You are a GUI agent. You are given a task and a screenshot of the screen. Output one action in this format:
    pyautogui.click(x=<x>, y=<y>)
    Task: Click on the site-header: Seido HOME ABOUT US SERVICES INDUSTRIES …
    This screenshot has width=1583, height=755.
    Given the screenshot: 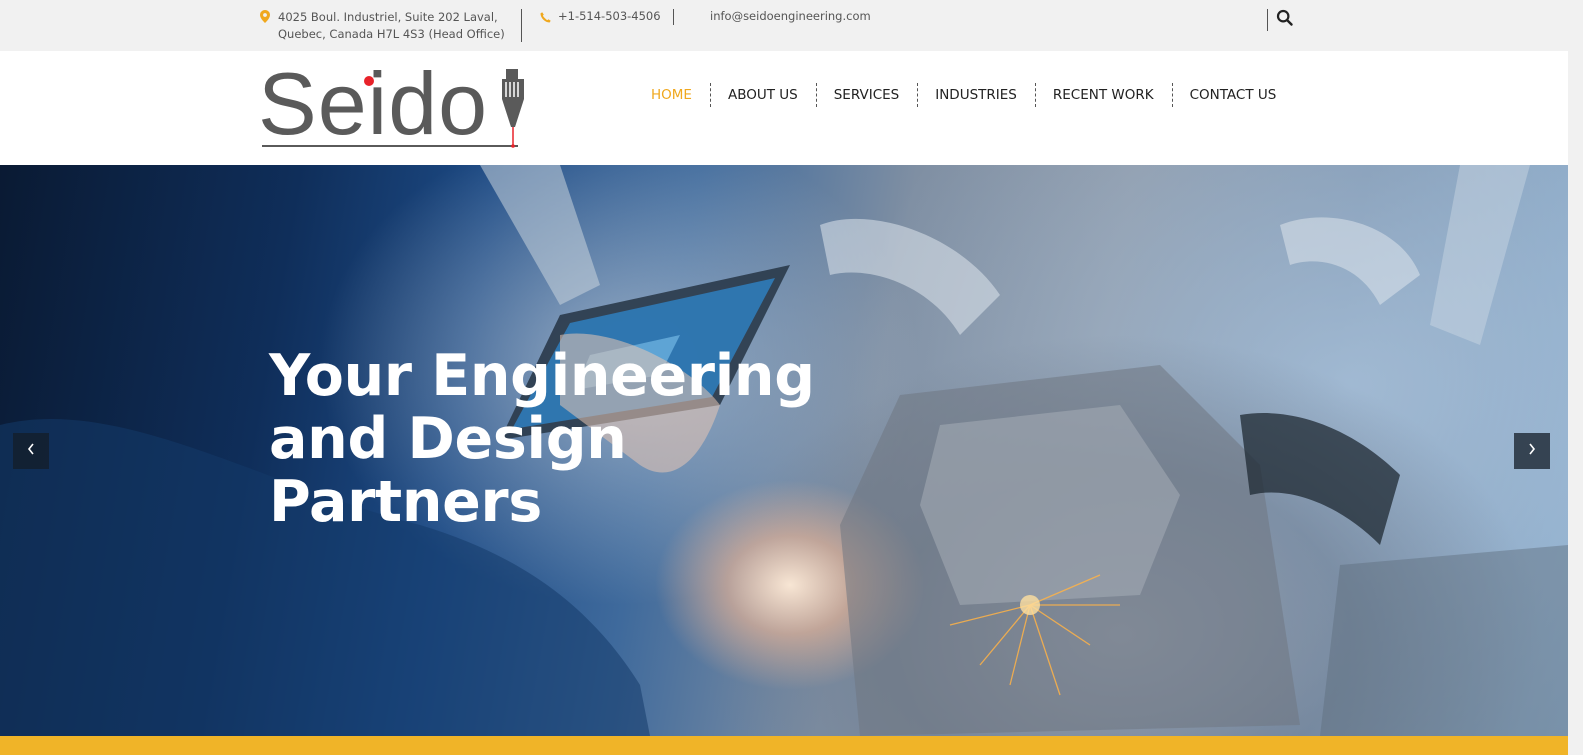 What is the action you would take?
    pyautogui.click(x=784, y=108)
    